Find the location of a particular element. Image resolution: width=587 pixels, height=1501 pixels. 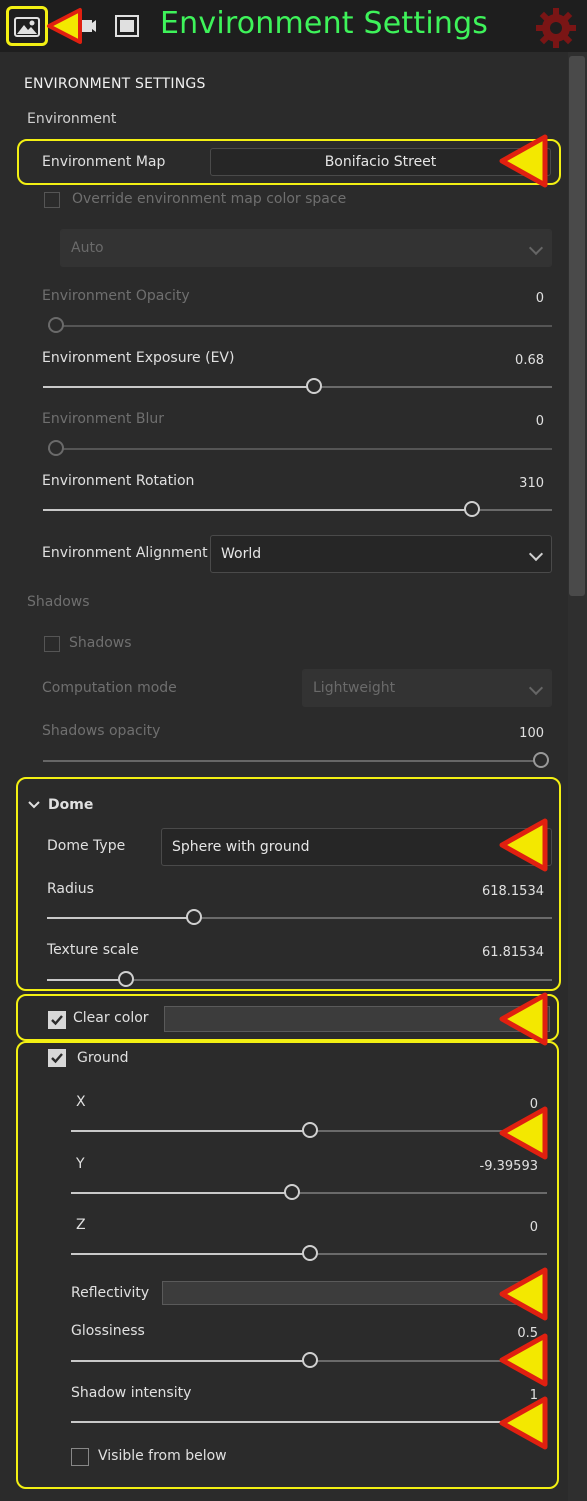

texture-scale-slider-handle is located at coordinates (126, 979).